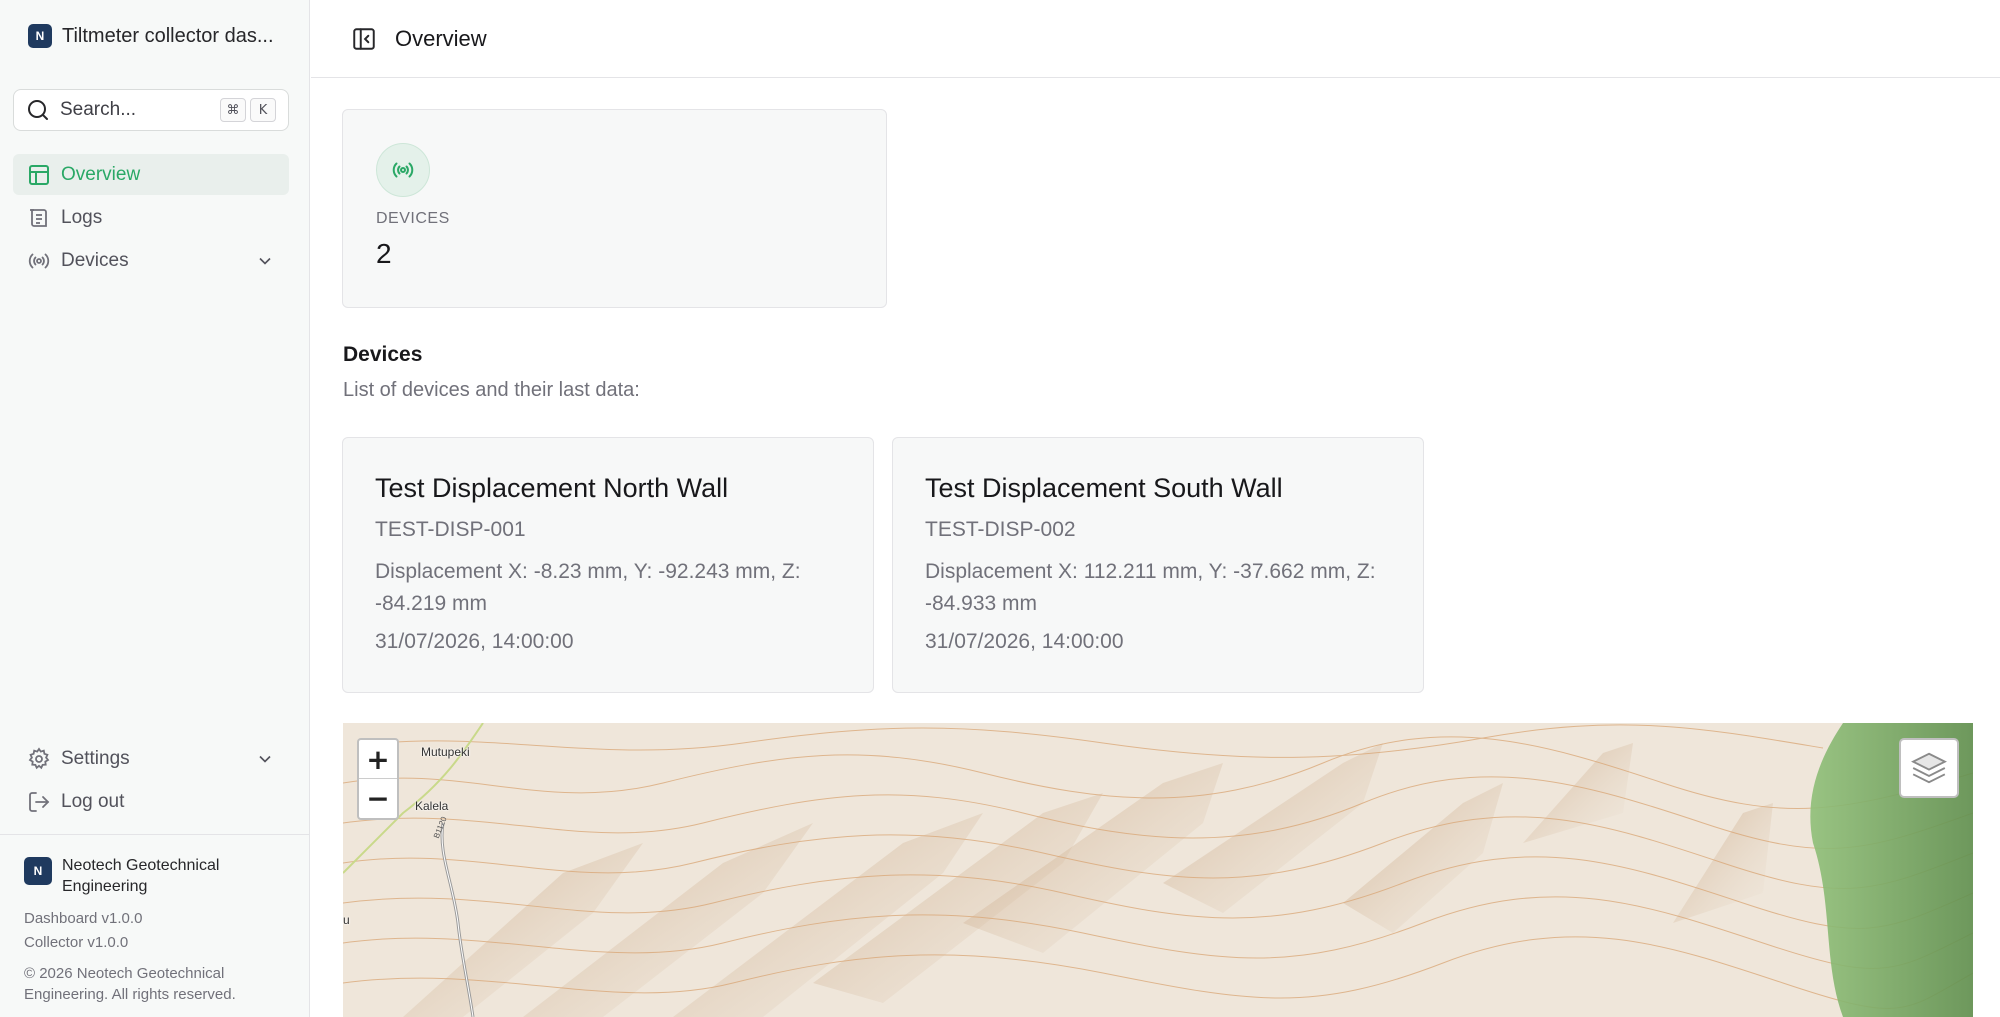 The width and height of the screenshot is (2000, 1017). I want to click on secondary-nav: Settings Log out, so click(151, 781).